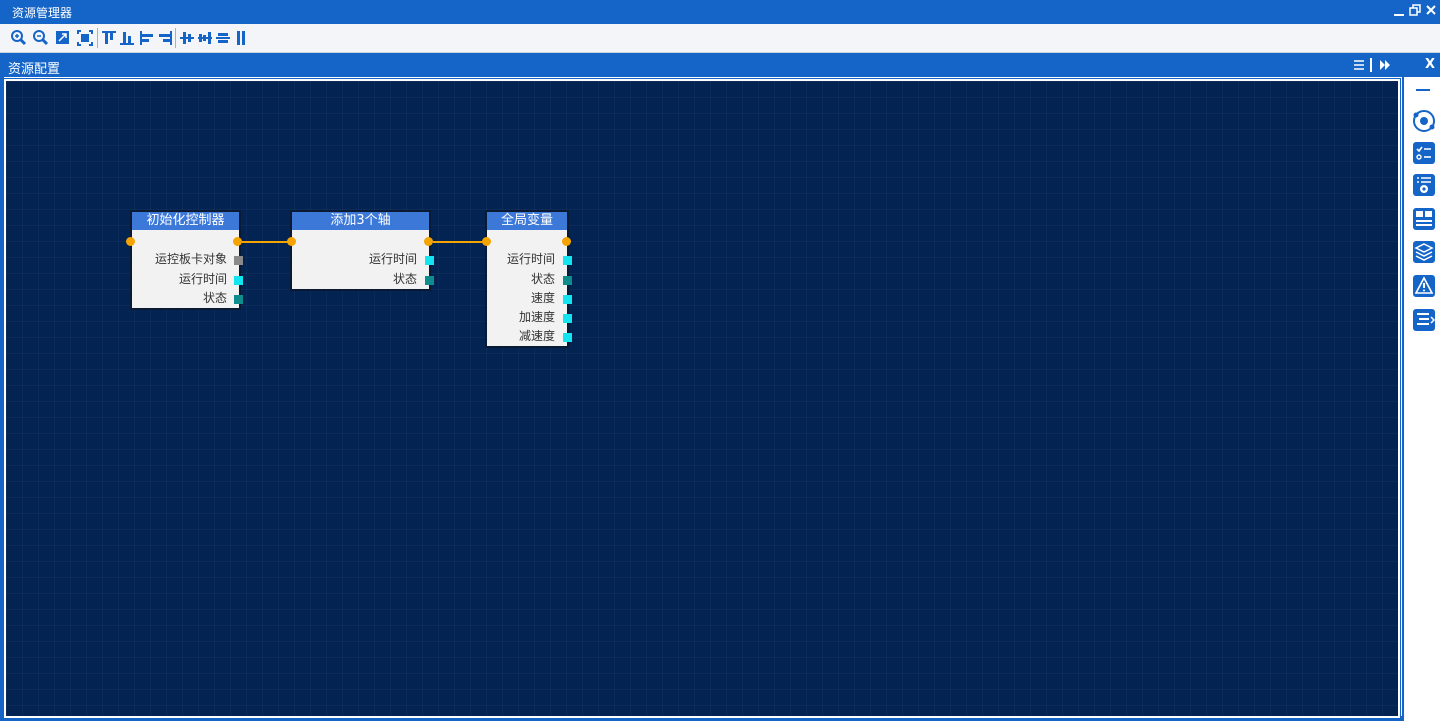  I want to click on restore-icon, so click(1415, 10).